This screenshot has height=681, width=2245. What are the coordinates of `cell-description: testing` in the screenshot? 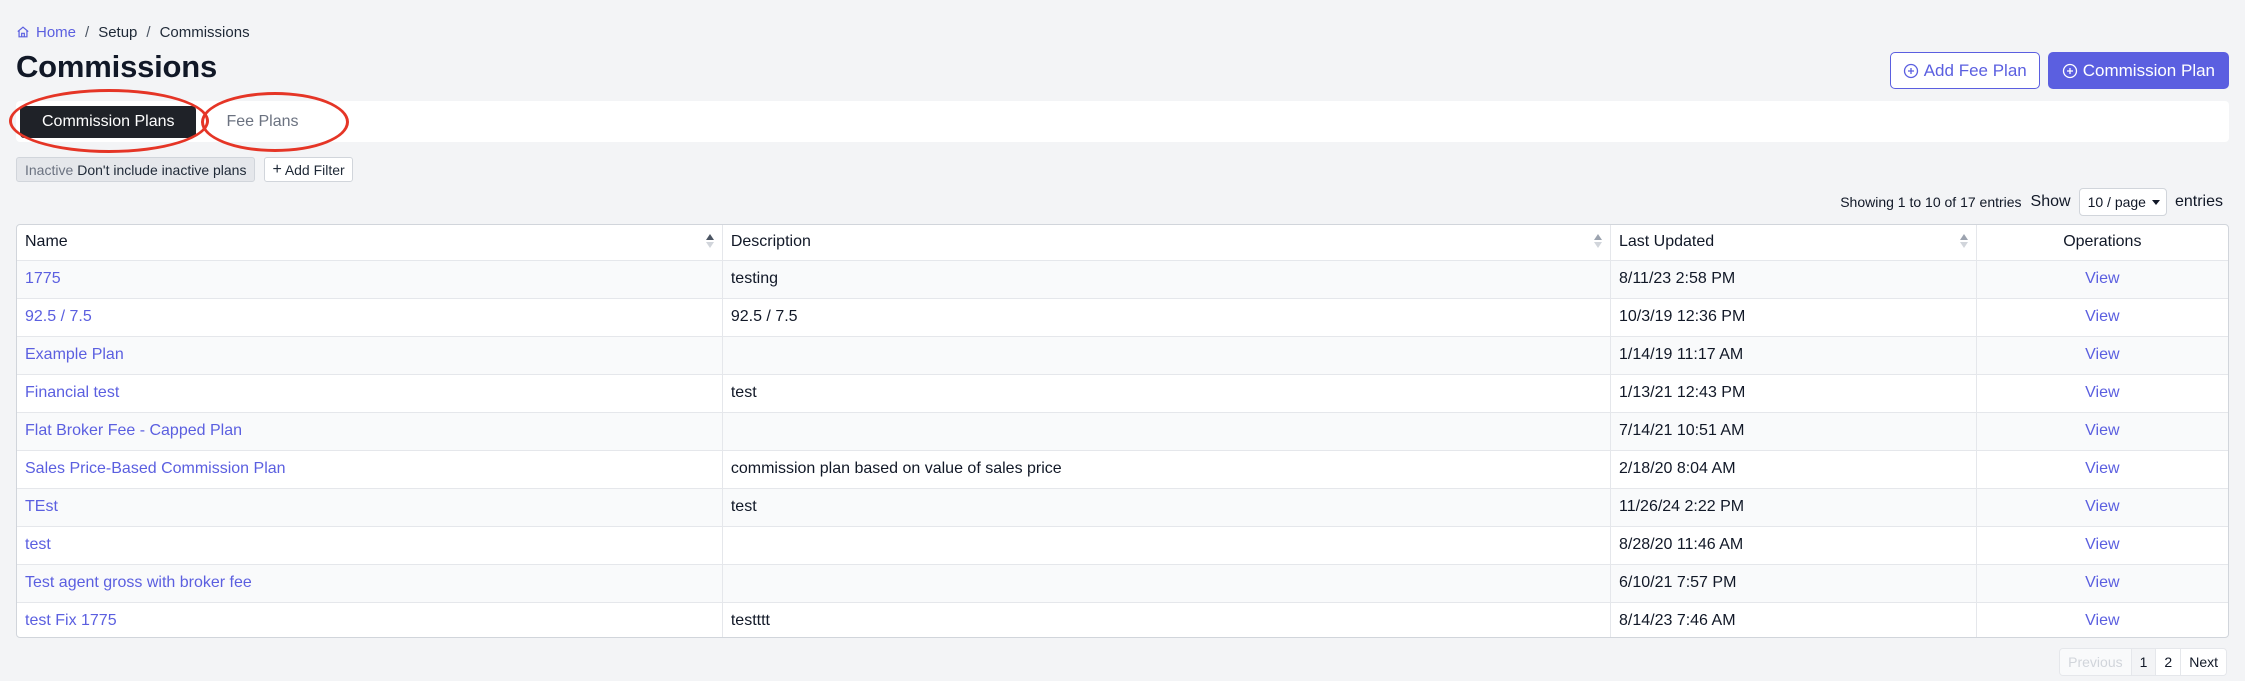 It's located at (1166, 279).